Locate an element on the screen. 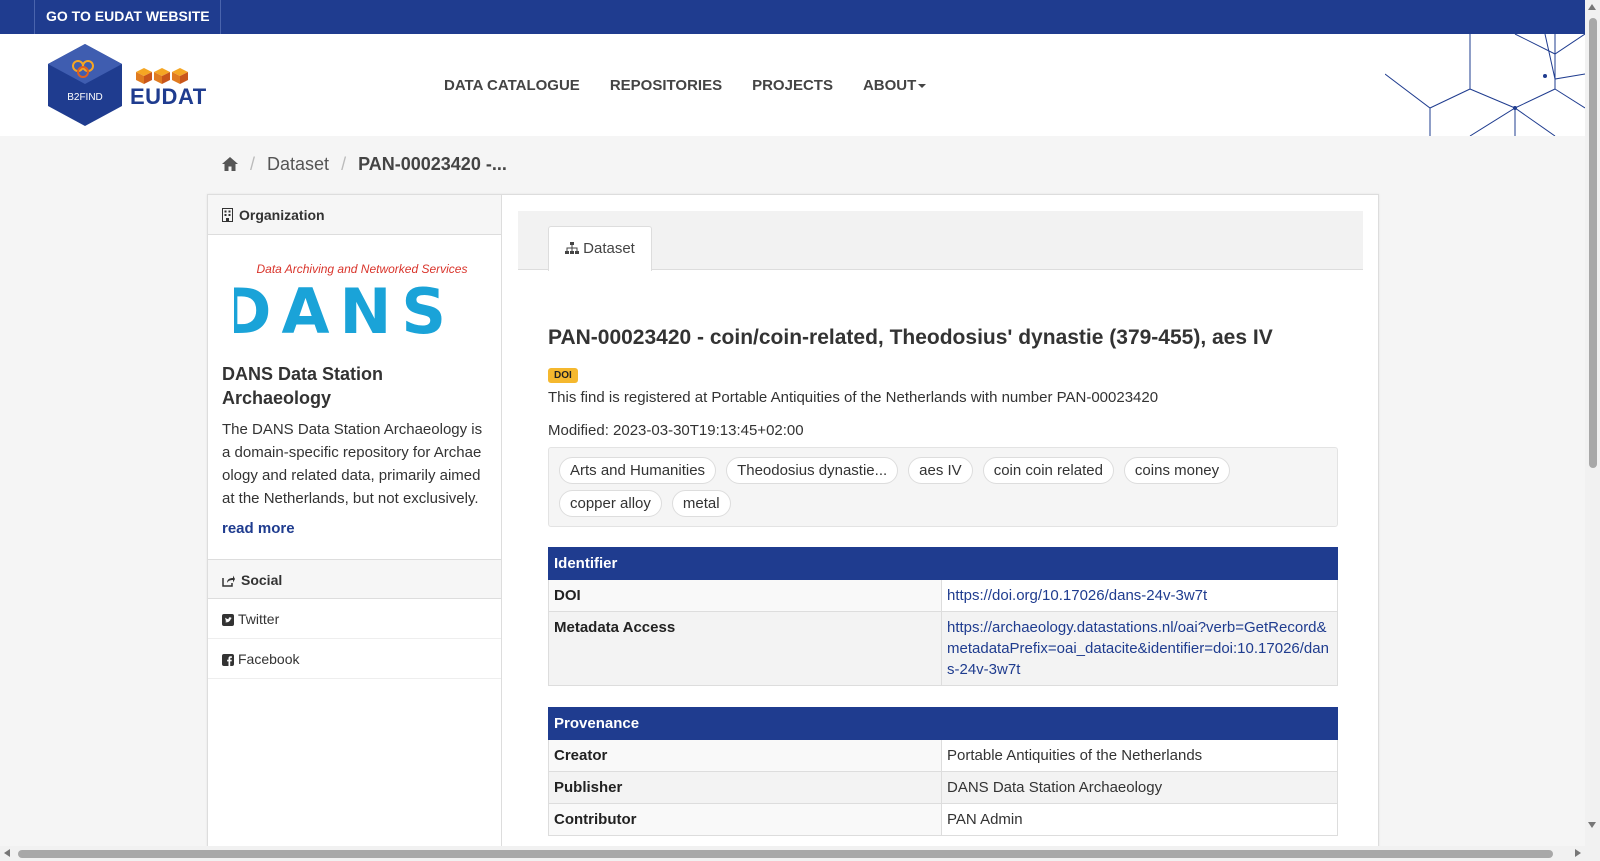 This screenshot has height=861, width=1600. tag-item: metal is located at coordinates (701, 503).